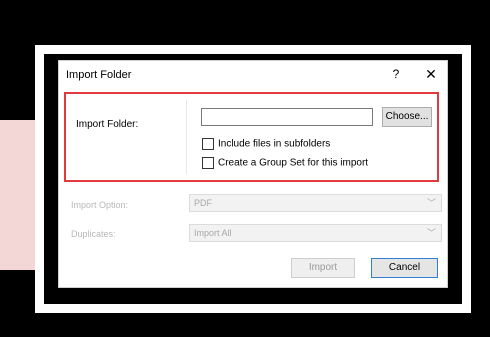 Image resolution: width=490 pixels, height=337 pixels. I want to click on duplicates-value: Import All, so click(213, 233).